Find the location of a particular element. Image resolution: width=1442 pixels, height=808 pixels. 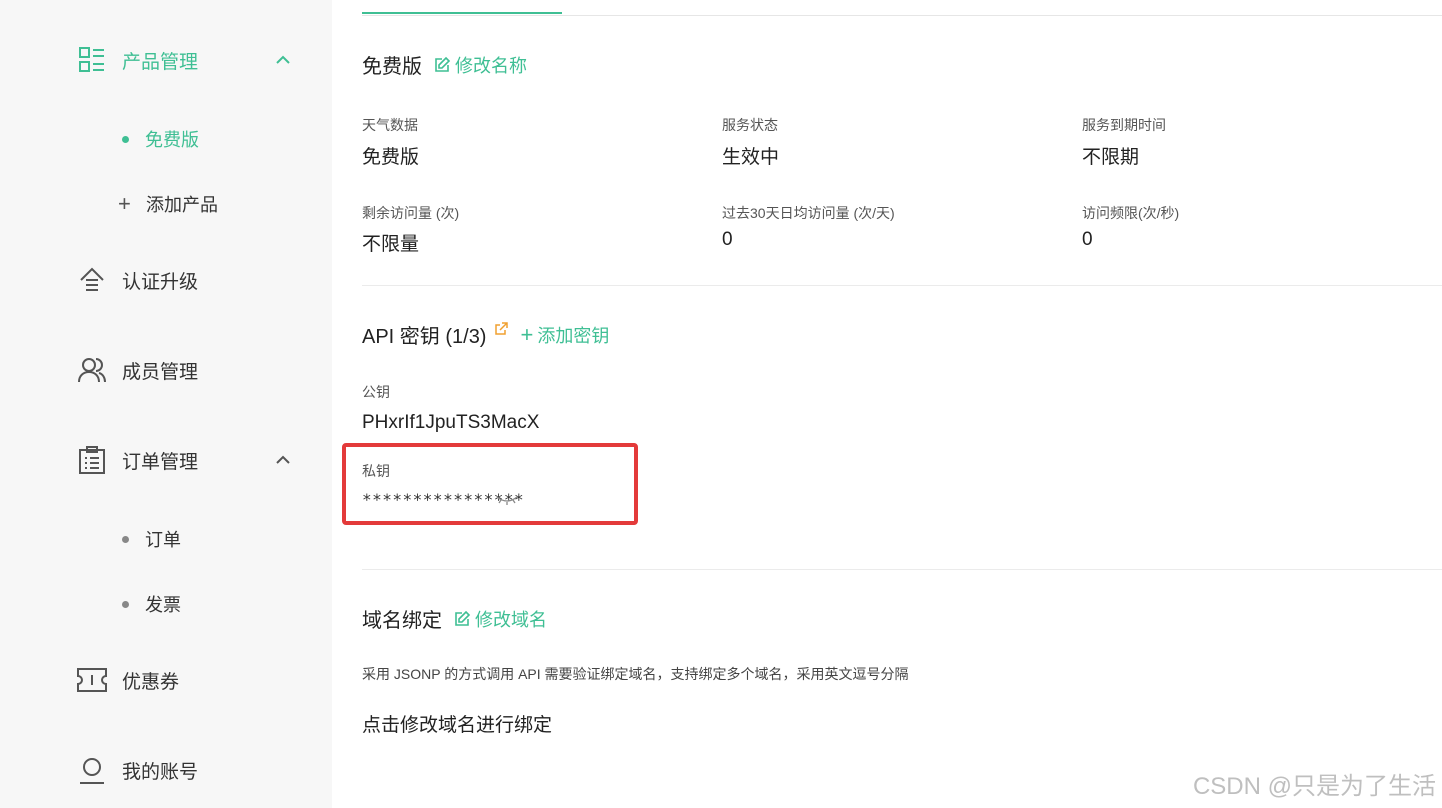

nav-label: 成员管理 is located at coordinates (160, 372).